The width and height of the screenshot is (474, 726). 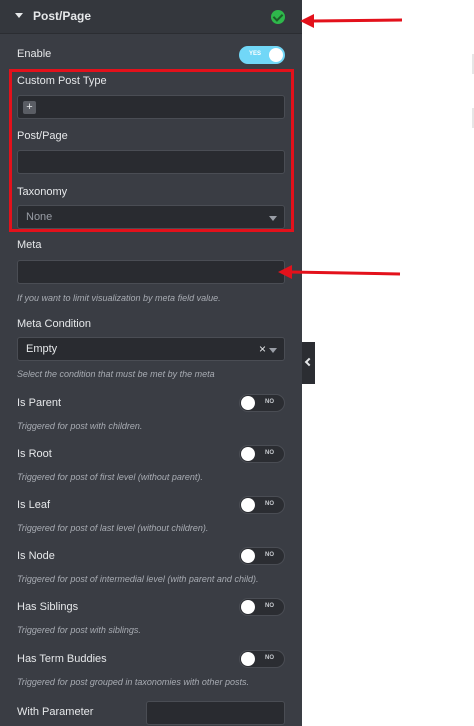 I want to click on enable-toggle: YES, so click(x=262, y=55).